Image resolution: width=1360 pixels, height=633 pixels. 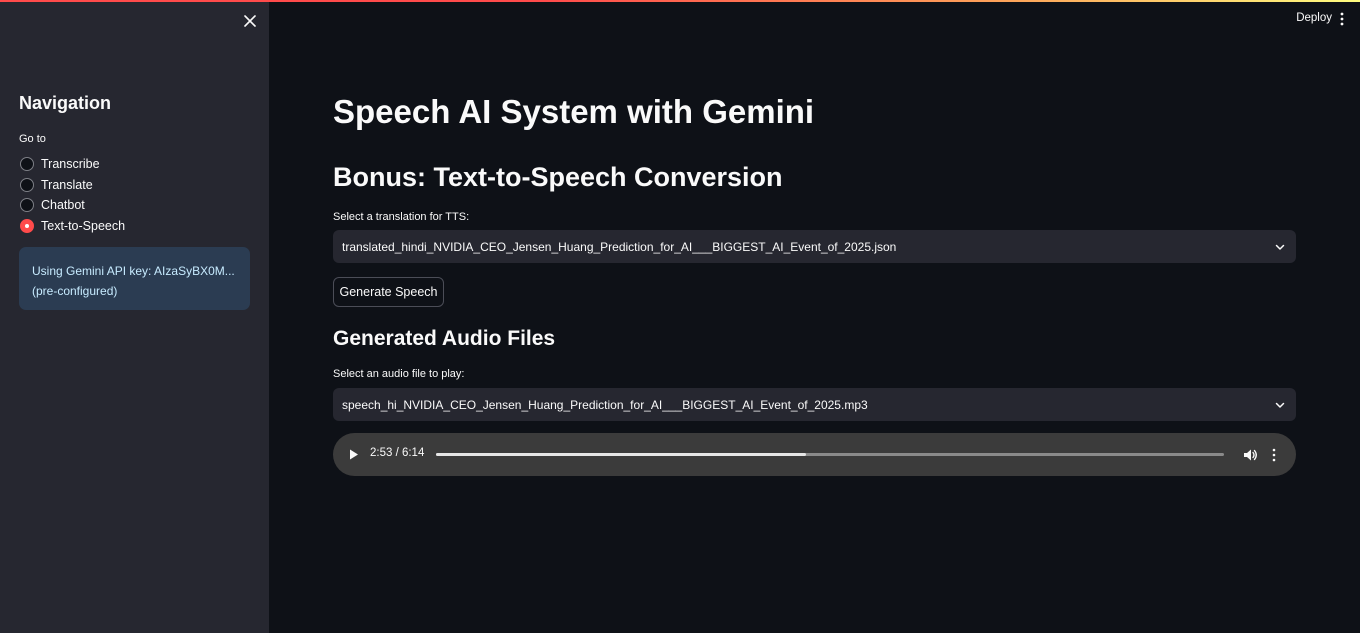 I want to click on app-top-decoration, so click(x=680, y=1).